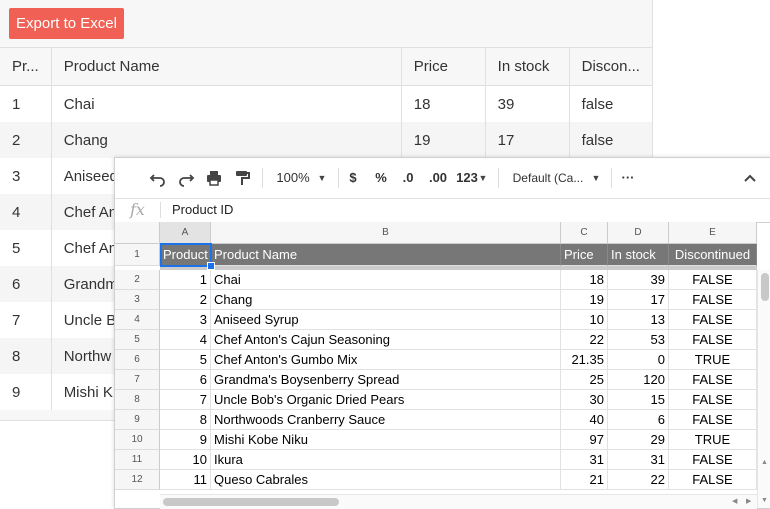 This screenshot has height=509, width=770. Describe the element at coordinates (353, 178) in the screenshot. I see `currency-format-button: $` at that location.